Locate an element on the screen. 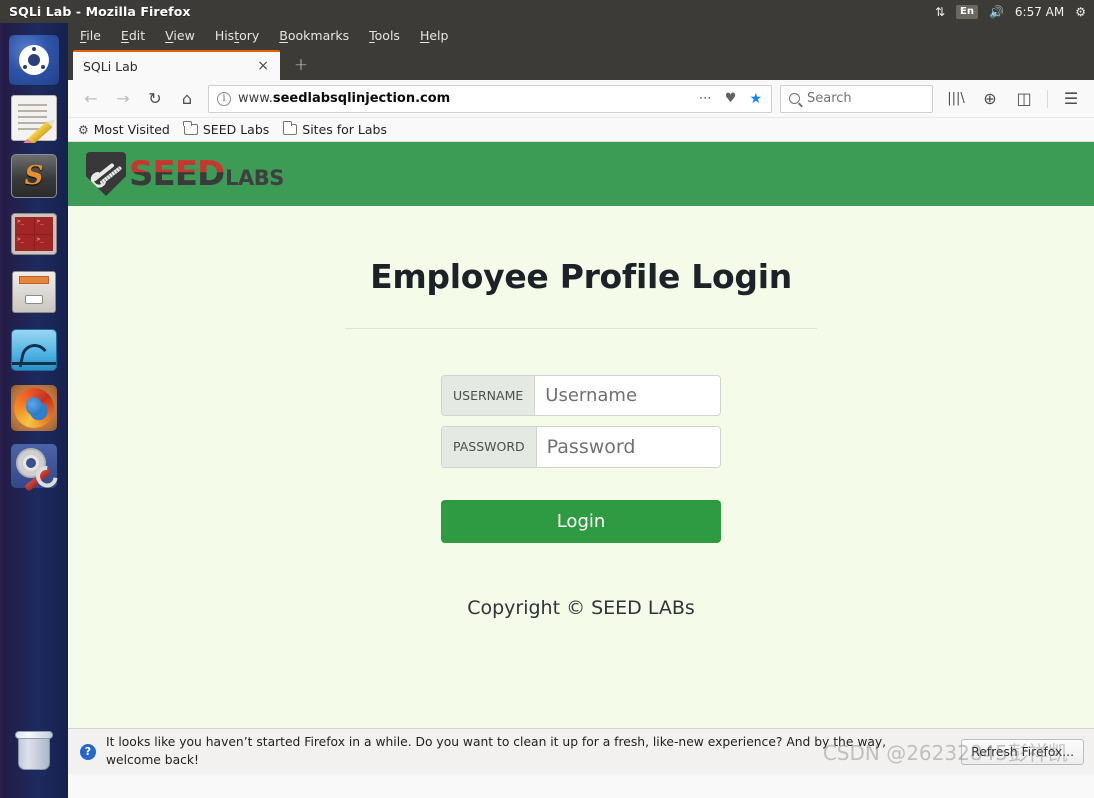  help-question-icon: ? is located at coordinates (88, 751).